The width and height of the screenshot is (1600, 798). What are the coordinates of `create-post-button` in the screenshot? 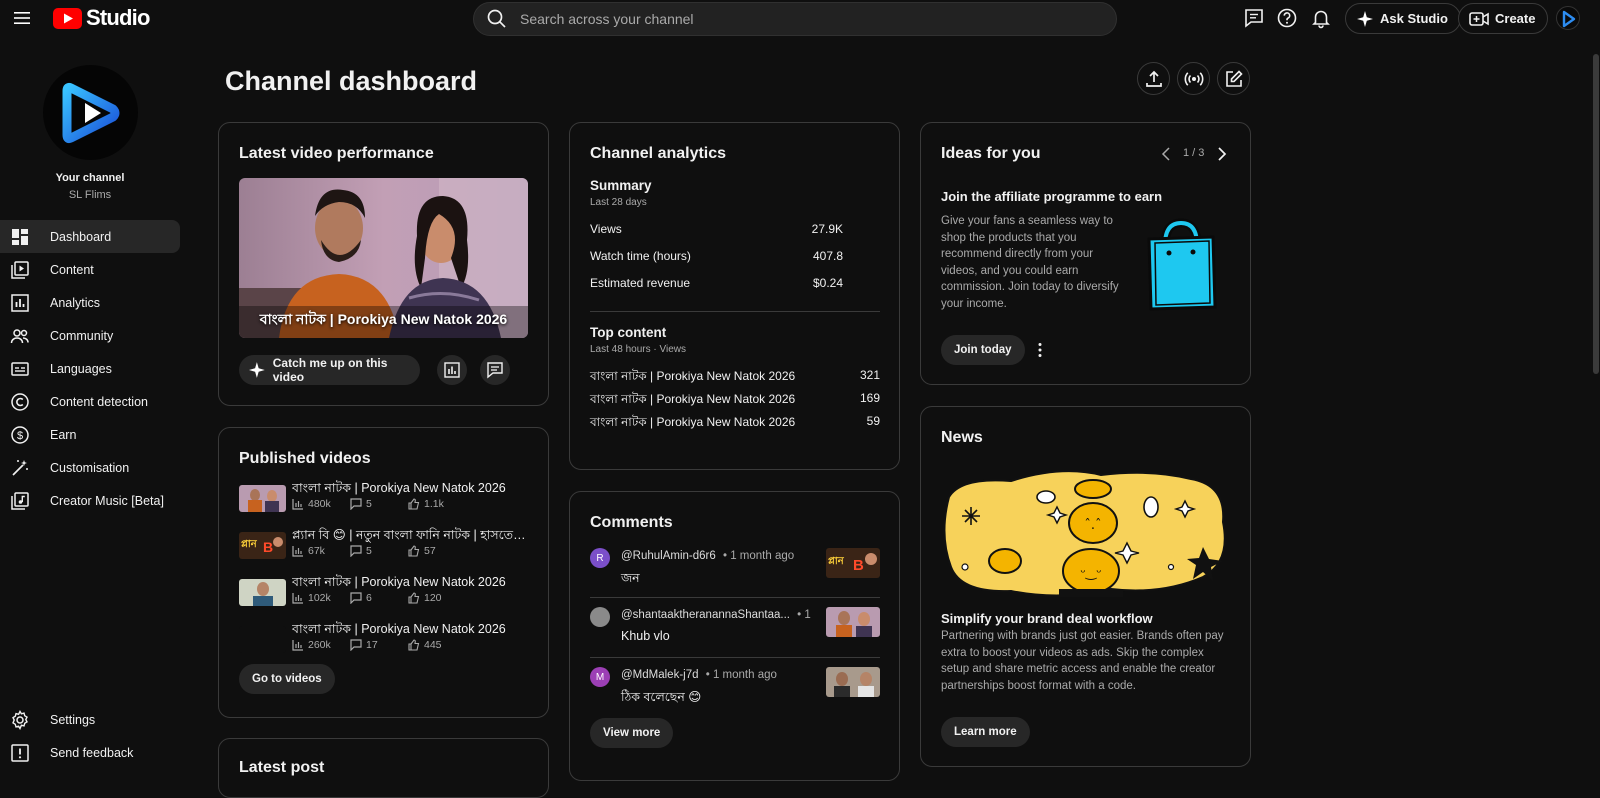 It's located at (1233, 78).